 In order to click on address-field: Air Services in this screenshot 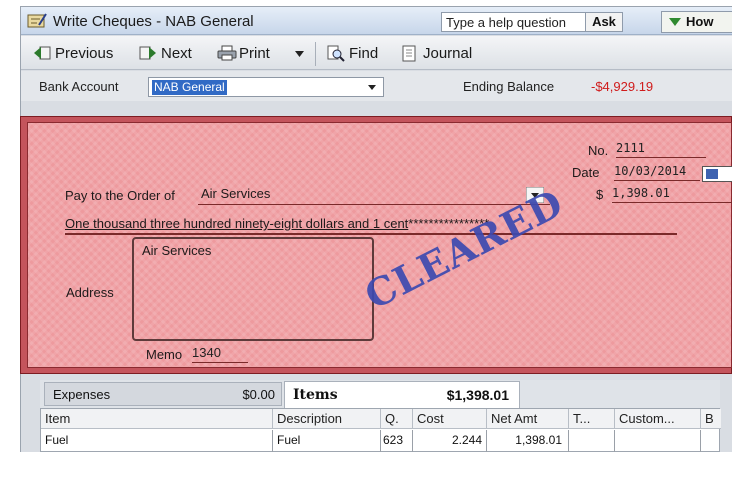, I will do `click(253, 289)`.